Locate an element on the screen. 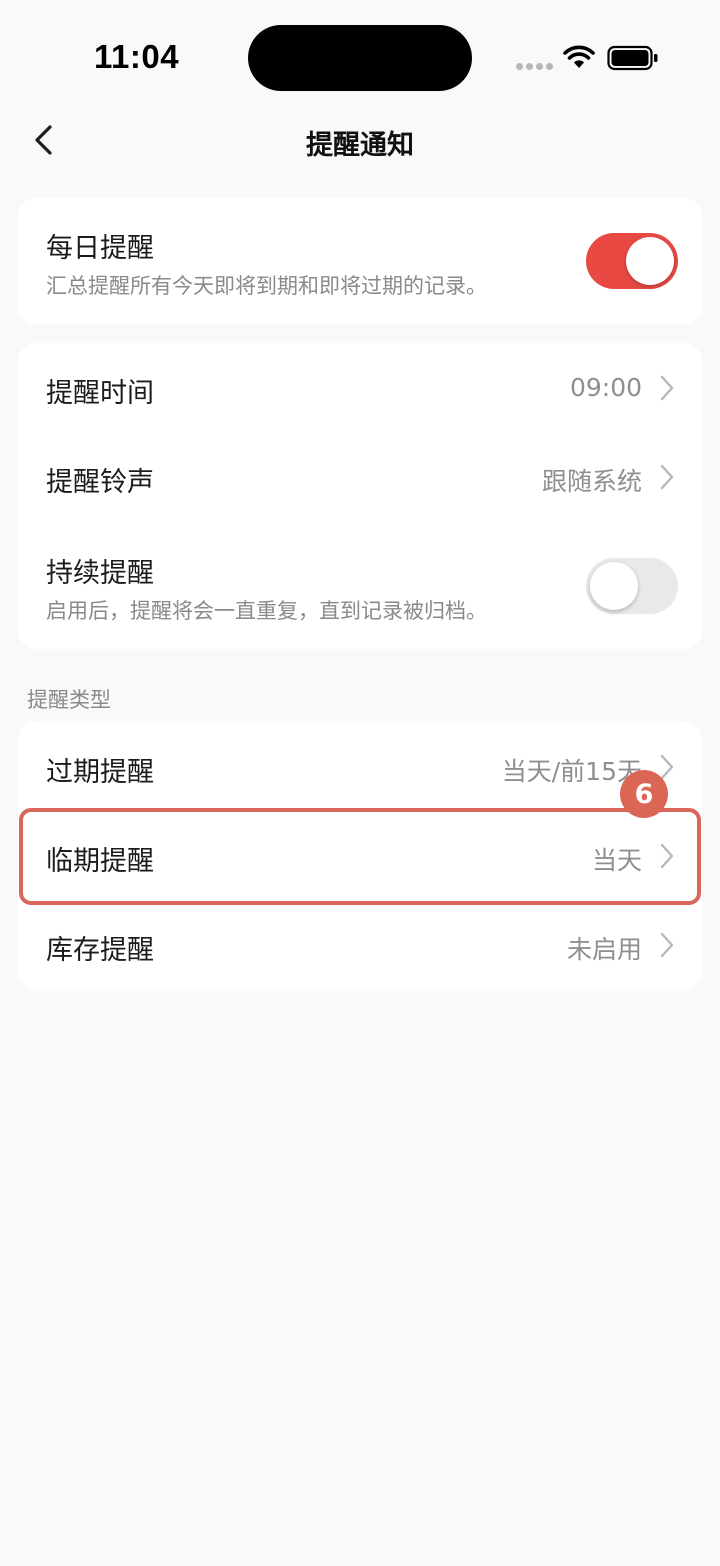 This screenshot has width=720, height=1566. expired-reminder-value: 当天/前15天 is located at coordinates (571, 771).